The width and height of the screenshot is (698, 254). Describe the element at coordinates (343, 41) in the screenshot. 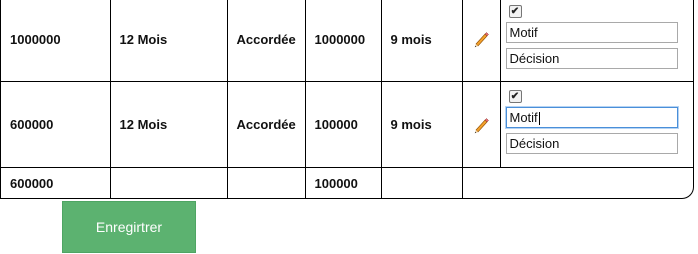

I see `granted-amount-cell: 1000000` at that location.